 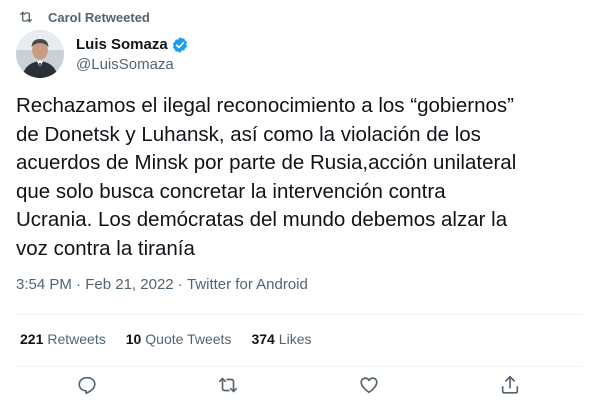 I want to click on quote-tweets-stat: 10 Quote Tweets, so click(x=179, y=339).